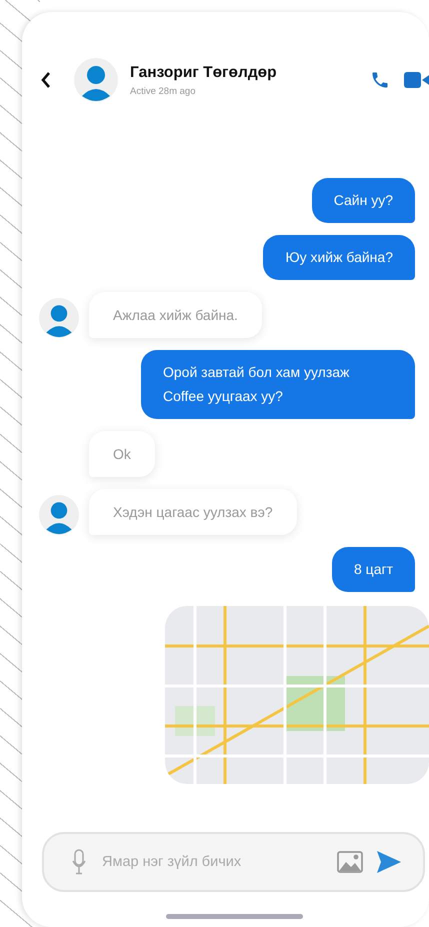 The width and height of the screenshot is (429, 927). I want to click on sent-message: Юу хийж байна?, so click(339, 257).